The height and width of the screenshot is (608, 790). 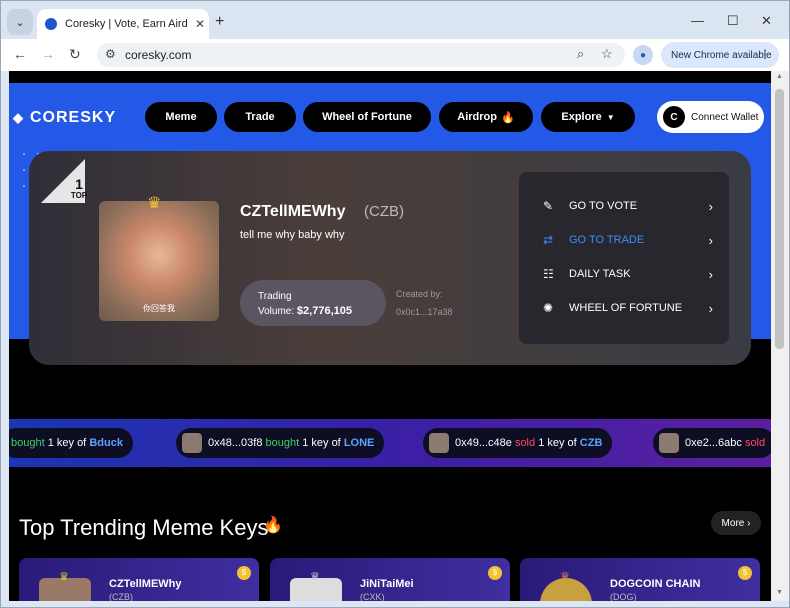 I want to click on maximize-icon: ☐, so click(x=733, y=21).